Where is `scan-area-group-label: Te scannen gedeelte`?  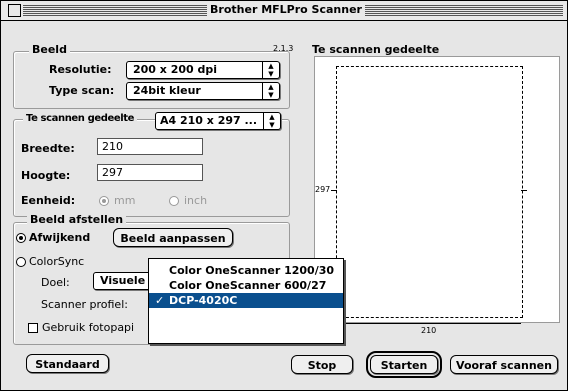
scan-area-group-label: Te scannen gedeelte is located at coordinates (80, 118).